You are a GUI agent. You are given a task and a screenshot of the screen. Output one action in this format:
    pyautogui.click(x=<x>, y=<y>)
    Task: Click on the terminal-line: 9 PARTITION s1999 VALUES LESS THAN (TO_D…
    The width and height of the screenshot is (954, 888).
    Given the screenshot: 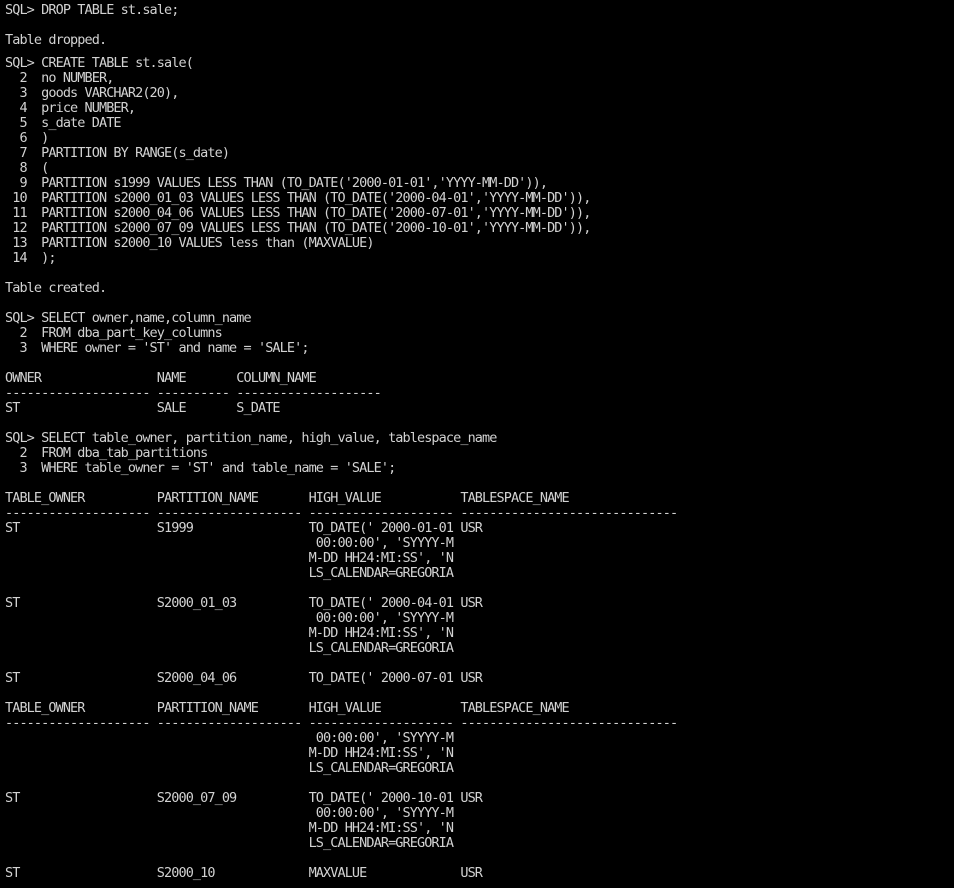 What is the action you would take?
    pyautogui.click(x=276, y=182)
    